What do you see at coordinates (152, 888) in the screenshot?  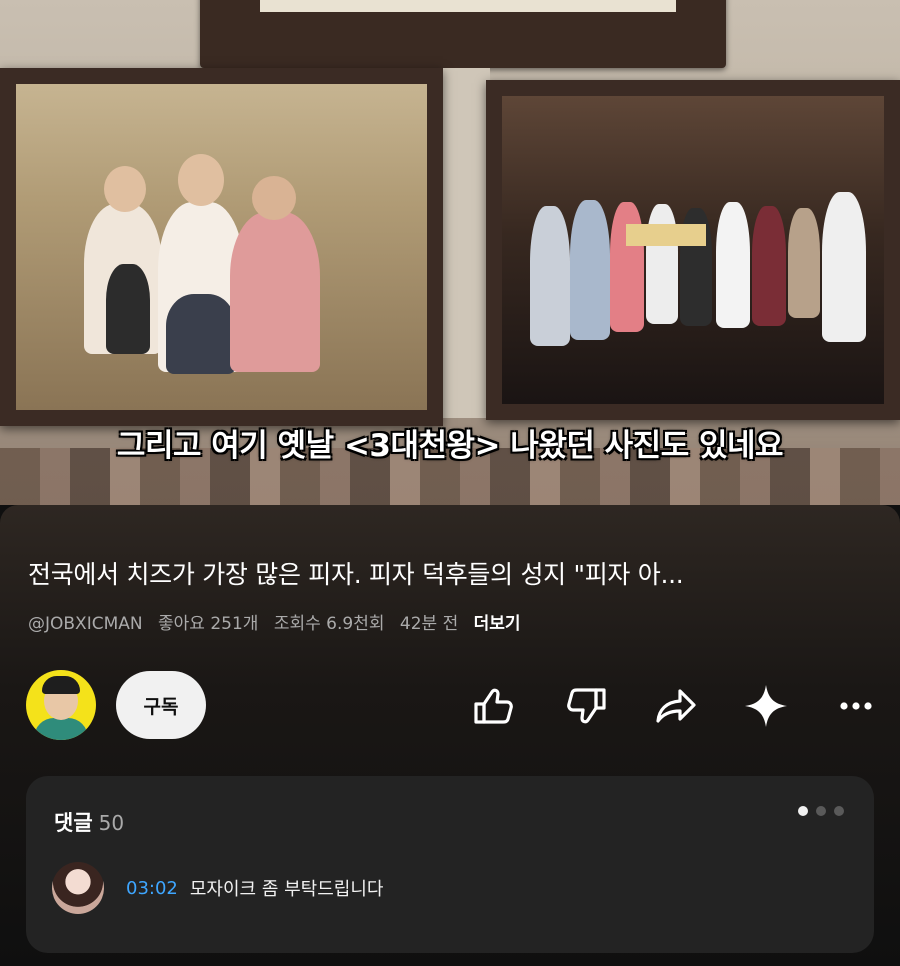 I see `comment-timestamp-link: 03:02` at bounding box center [152, 888].